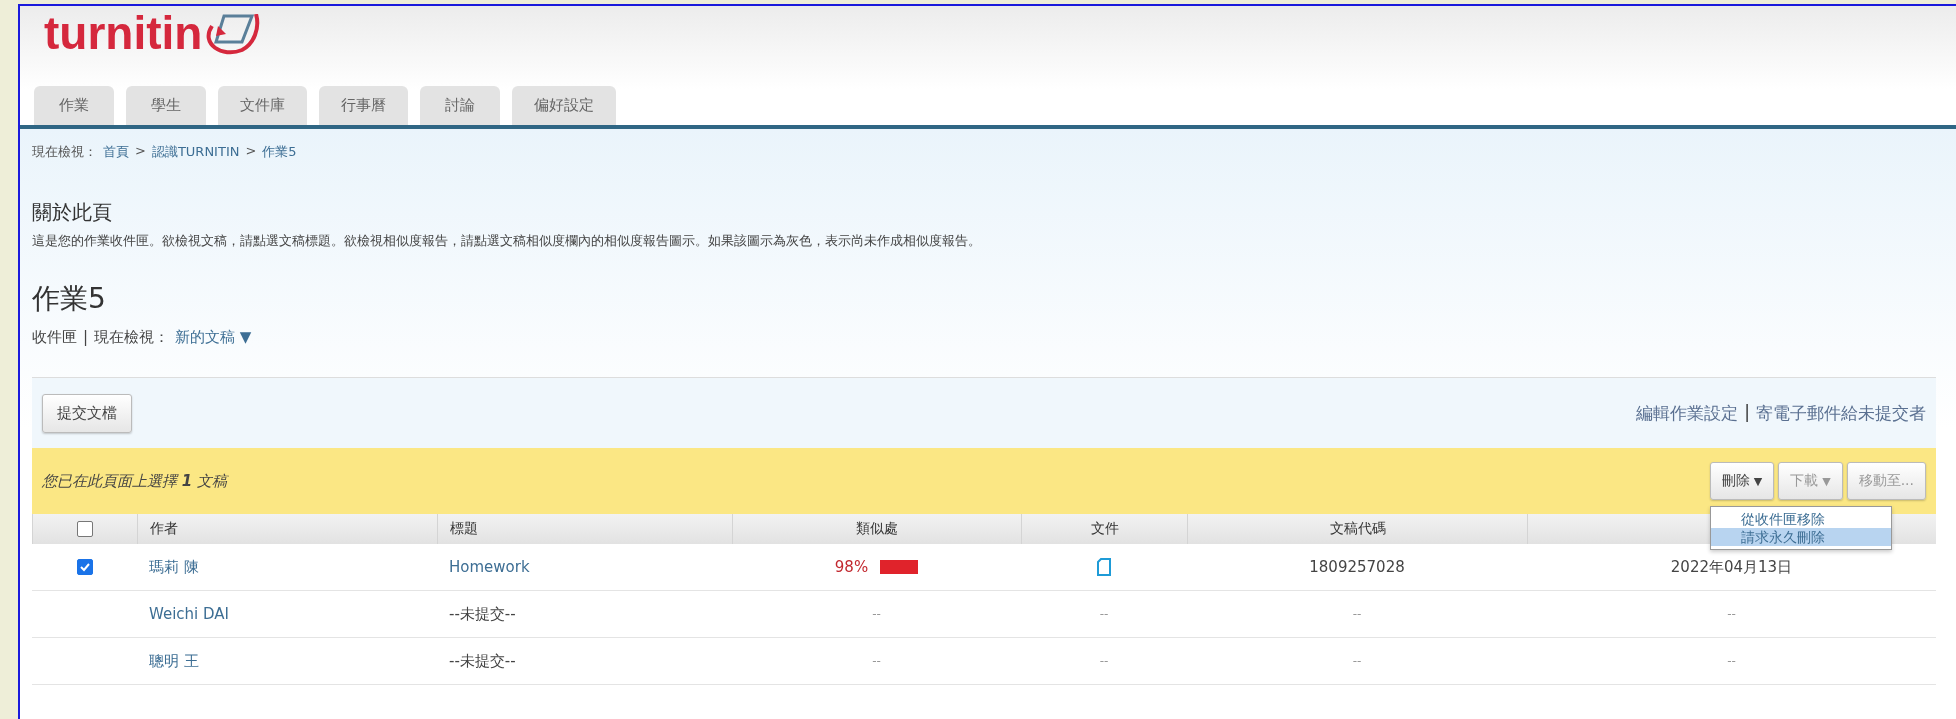 The height and width of the screenshot is (719, 1956). I want to click on nav-tab: 偏好設定, so click(564, 105).